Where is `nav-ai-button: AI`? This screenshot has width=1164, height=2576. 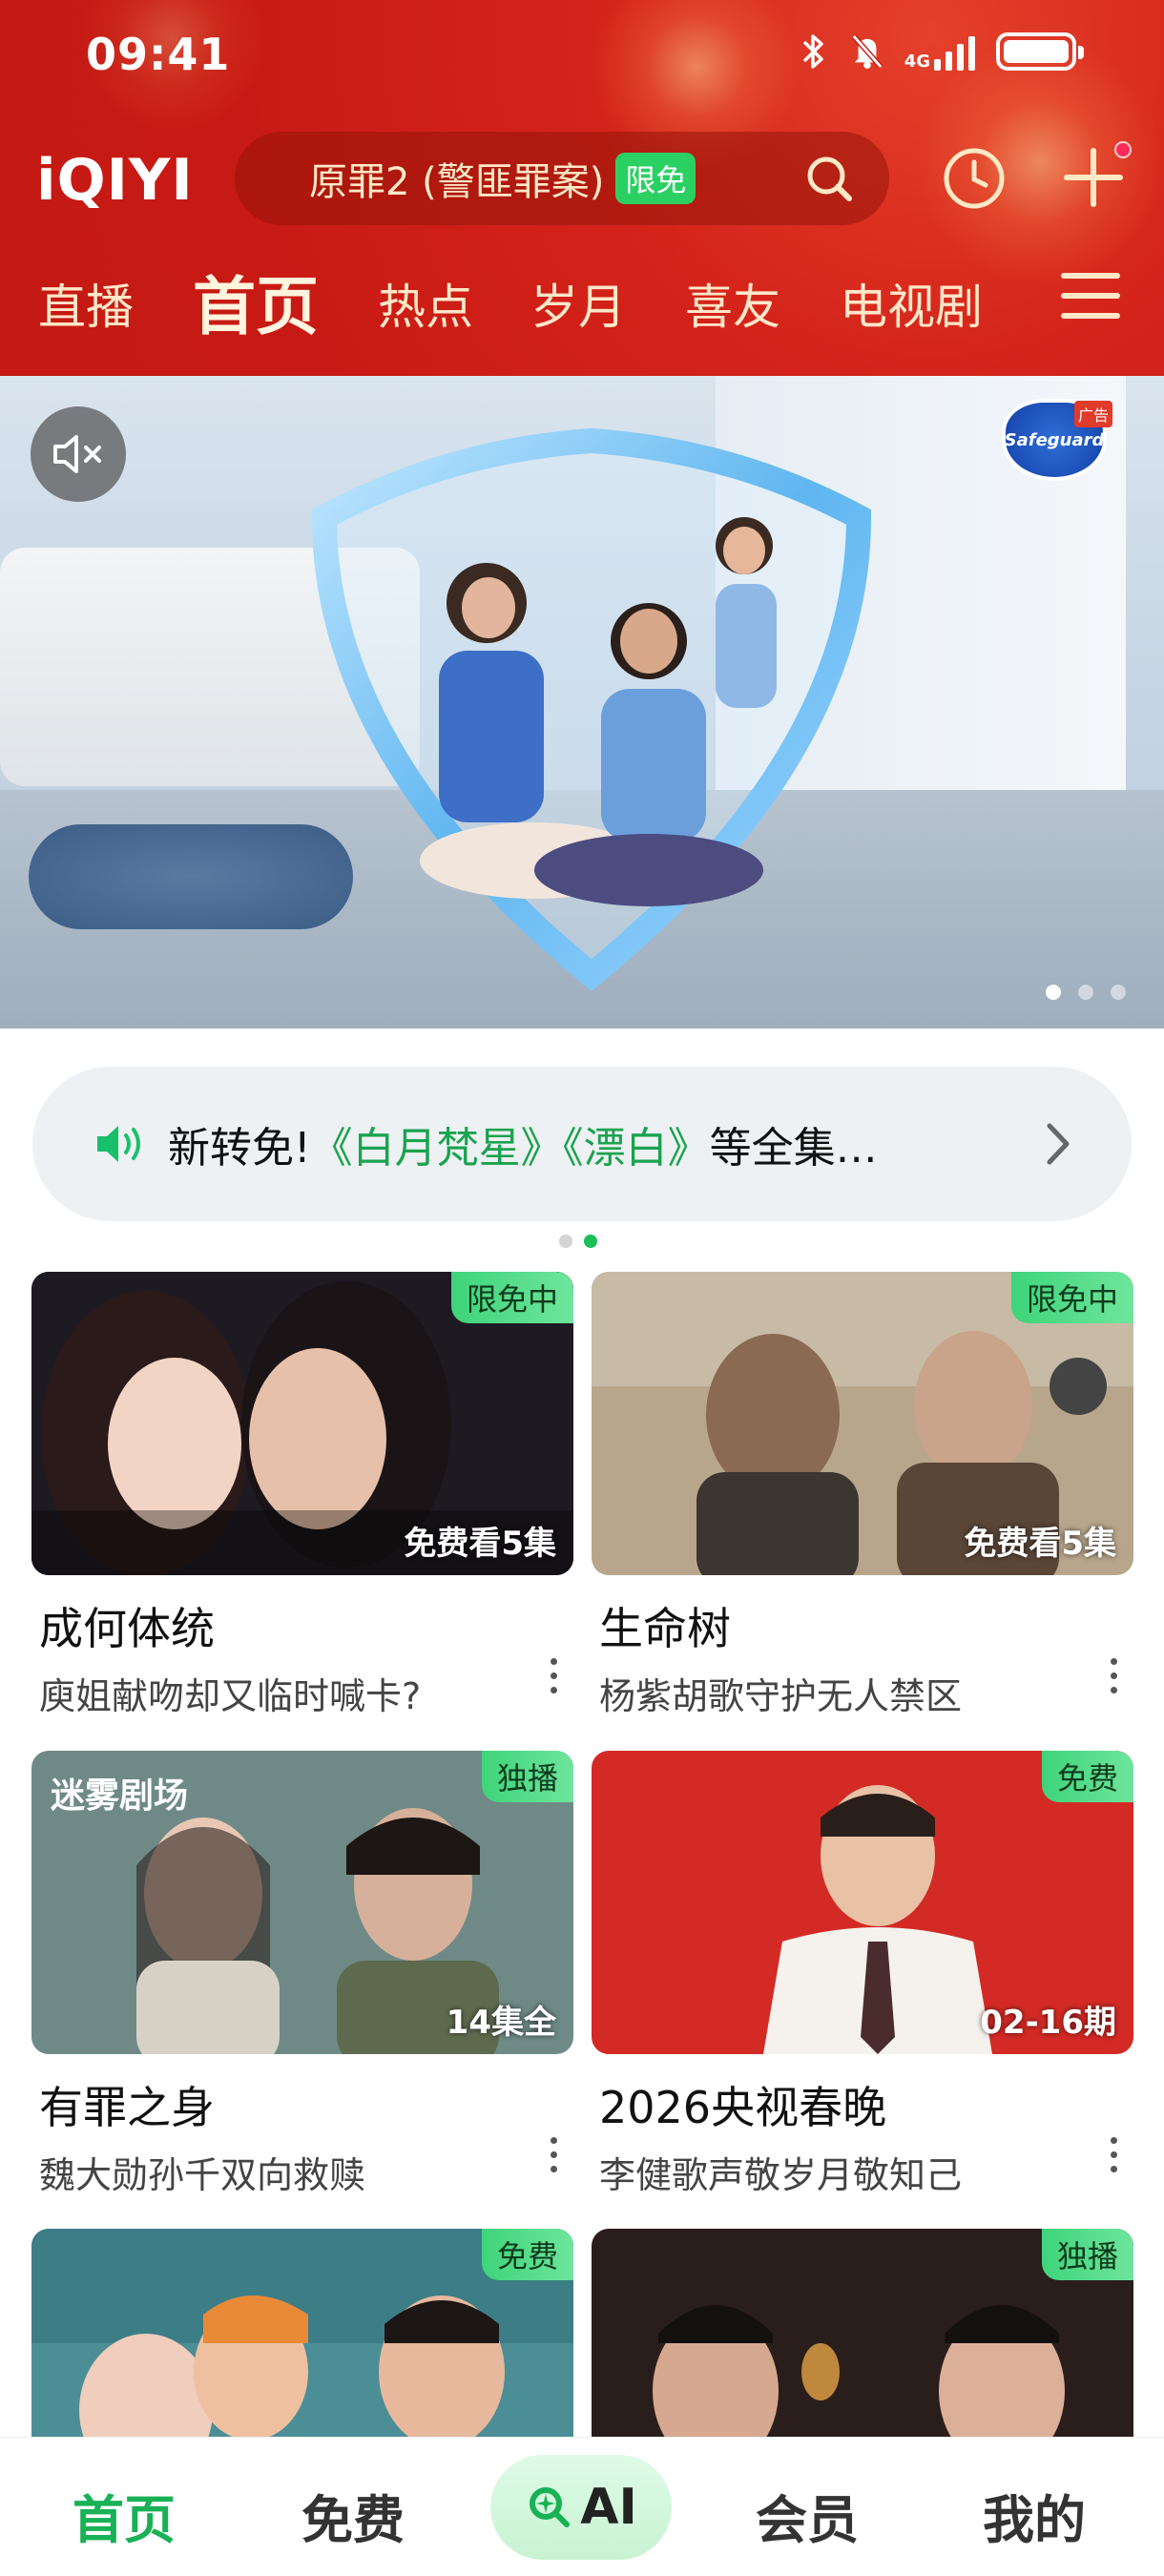 nav-ai-button: AI is located at coordinates (581, 2507).